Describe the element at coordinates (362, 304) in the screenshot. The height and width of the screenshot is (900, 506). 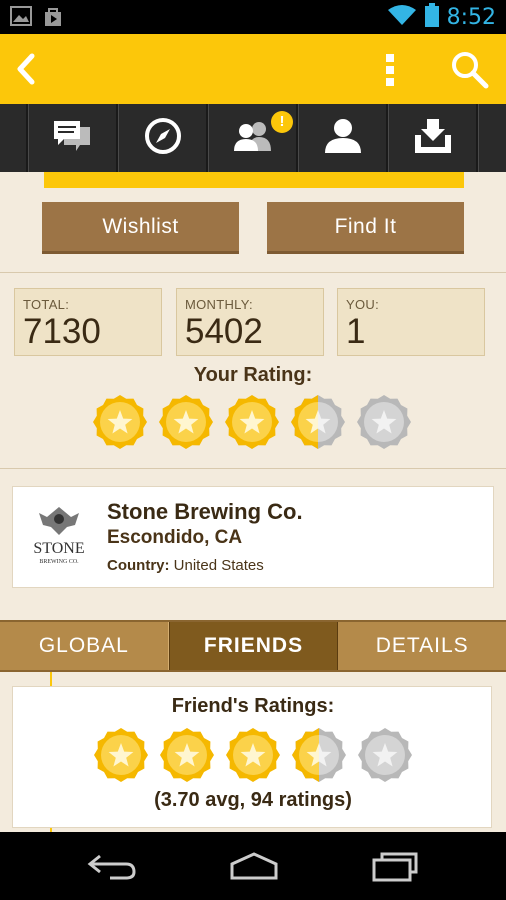
I see `stat-you-label: YOU:` at that location.